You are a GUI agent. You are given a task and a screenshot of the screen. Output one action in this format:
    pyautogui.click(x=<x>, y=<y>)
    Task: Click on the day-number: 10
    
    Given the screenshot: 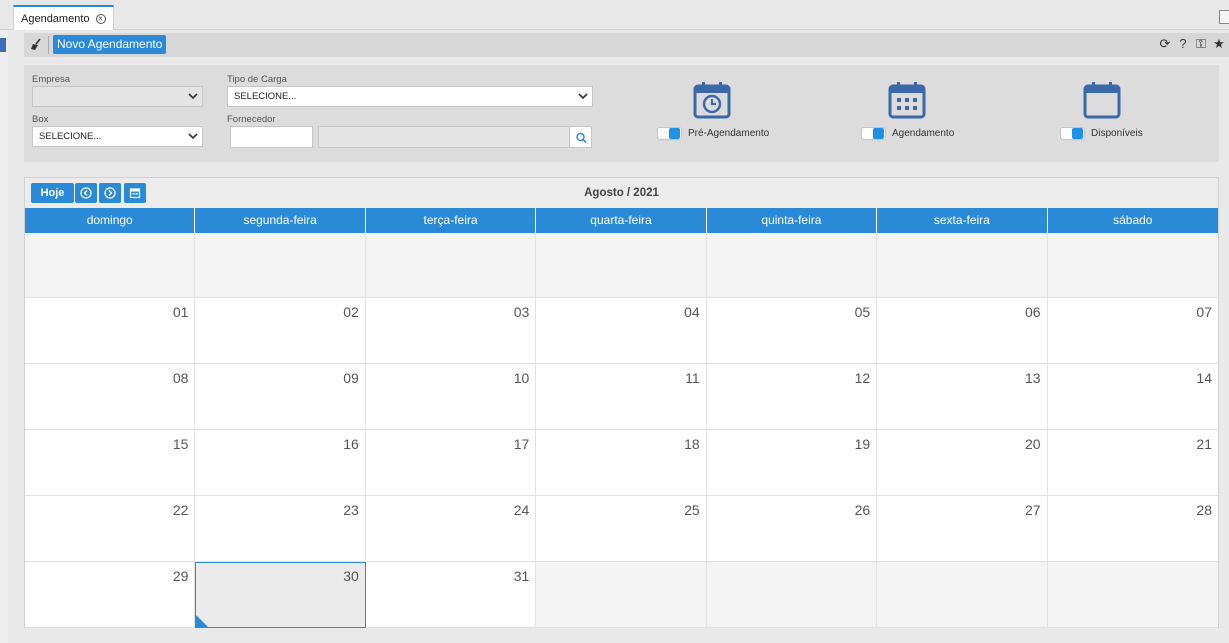 What is the action you would take?
    pyautogui.click(x=521, y=378)
    